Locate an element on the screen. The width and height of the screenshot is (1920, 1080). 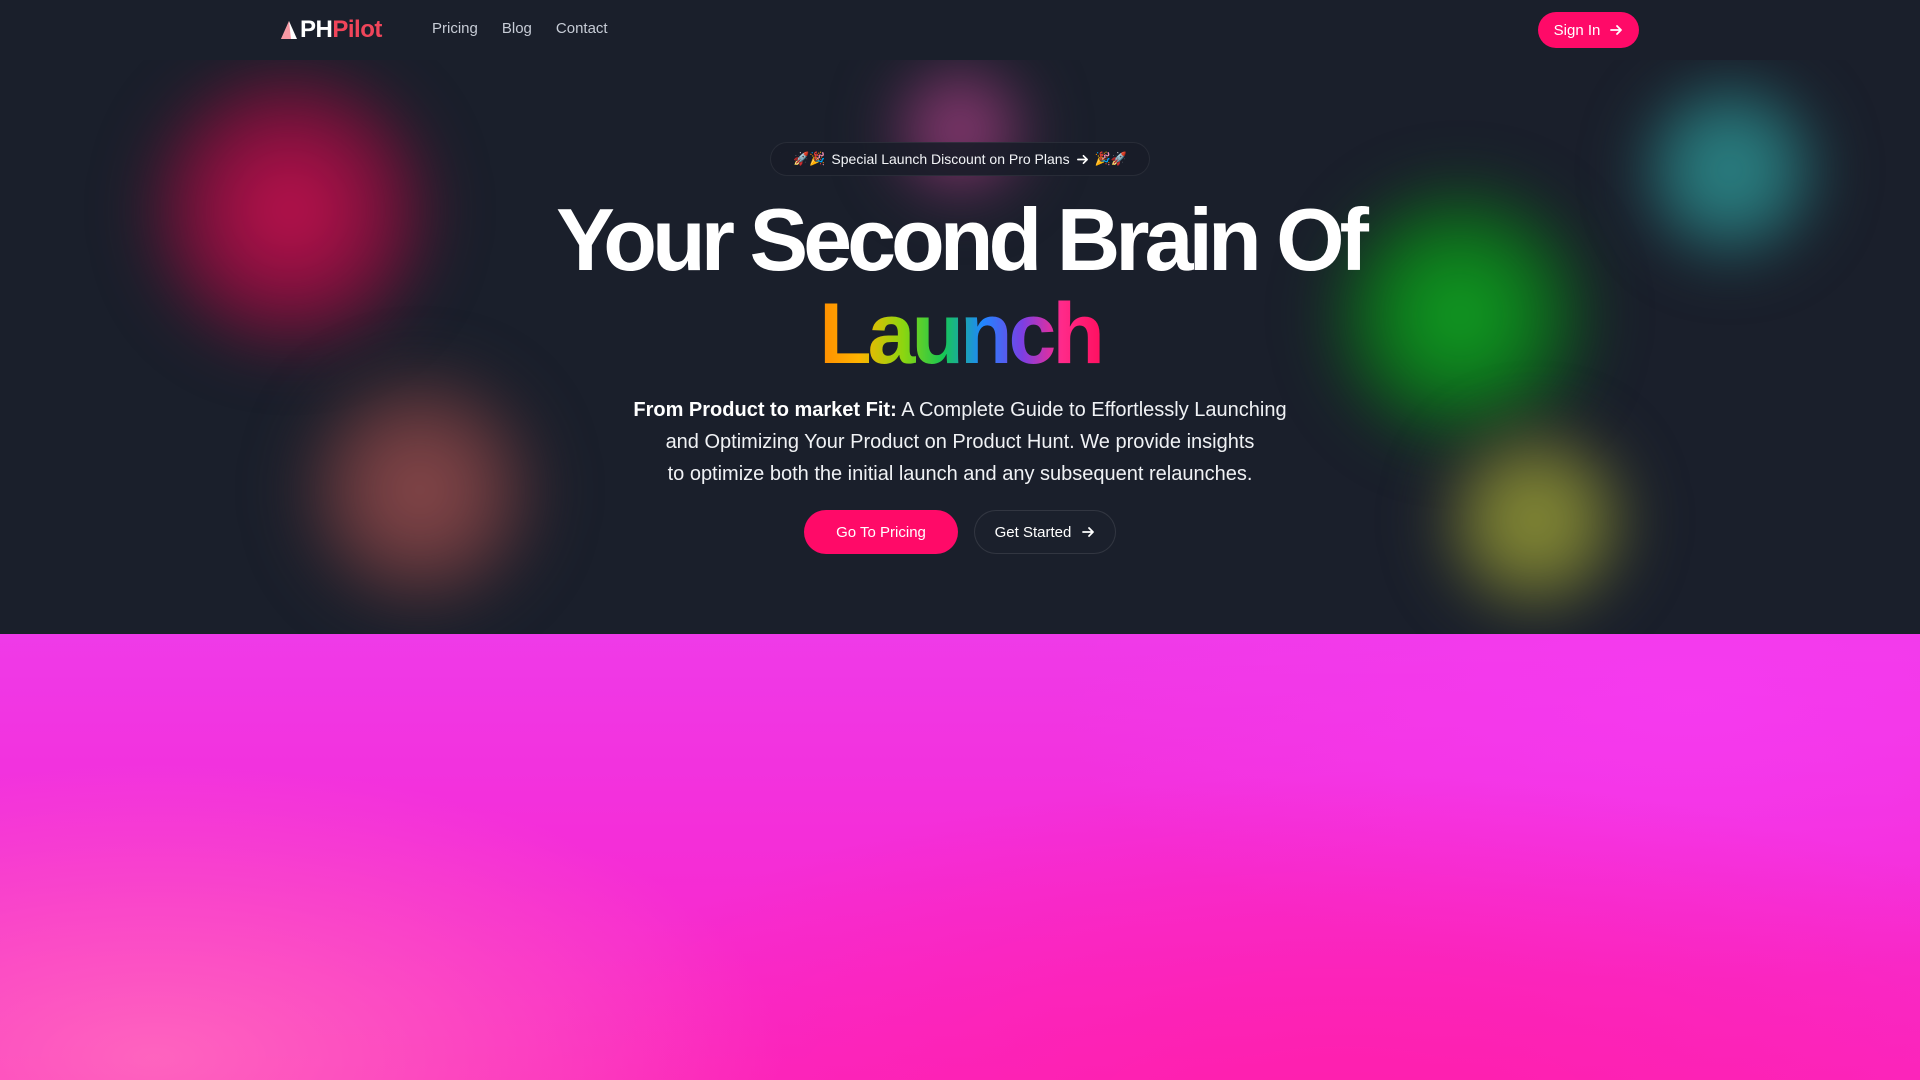
nav-link-blog: Blog is located at coordinates (517, 29).